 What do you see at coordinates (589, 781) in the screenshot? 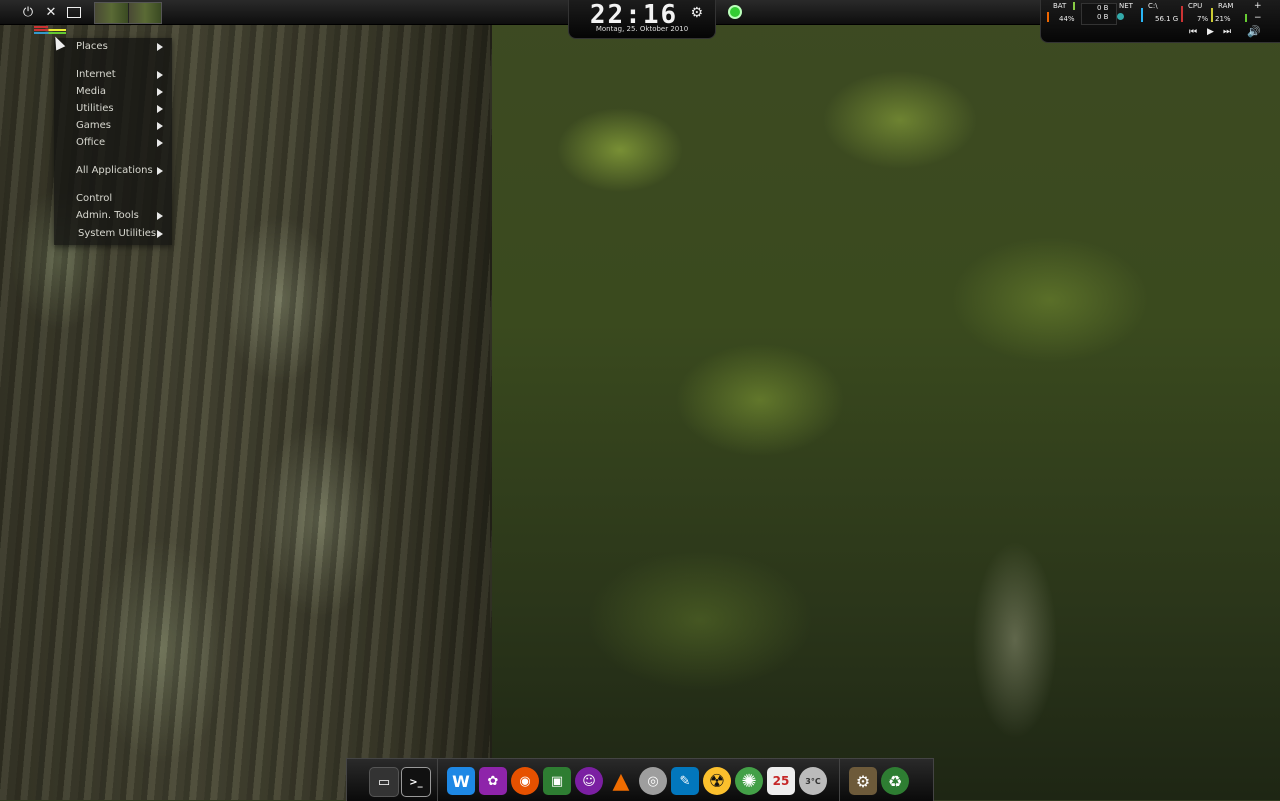
I see `pidgin-icon: ☺` at bounding box center [589, 781].